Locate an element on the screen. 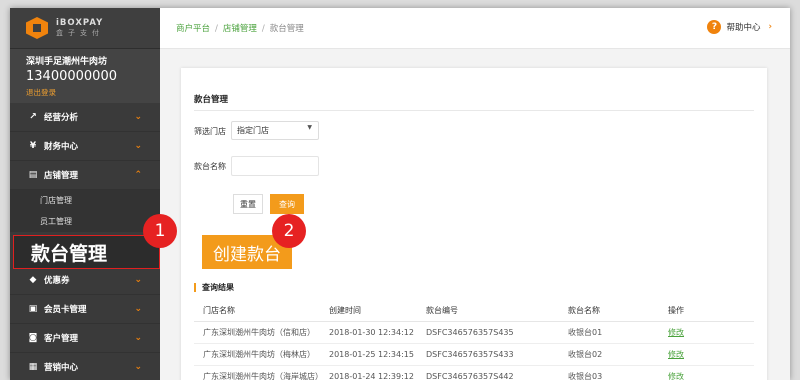 This screenshot has width=800, height=380. sidebar-subitem-staff: 员工管理 is located at coordinates (85, 221).